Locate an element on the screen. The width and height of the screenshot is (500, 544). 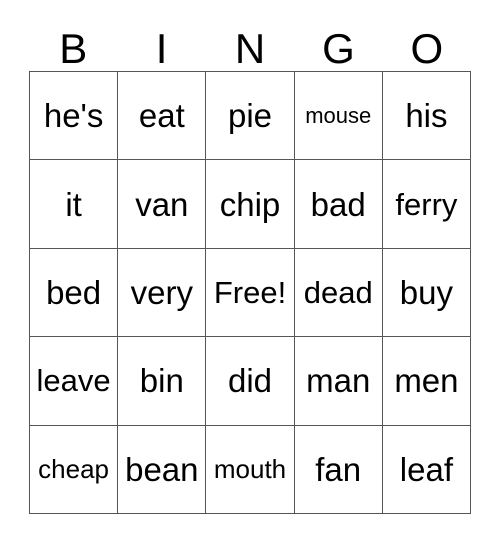
bingo-cell-label: man is located at coordinates (338, 381).